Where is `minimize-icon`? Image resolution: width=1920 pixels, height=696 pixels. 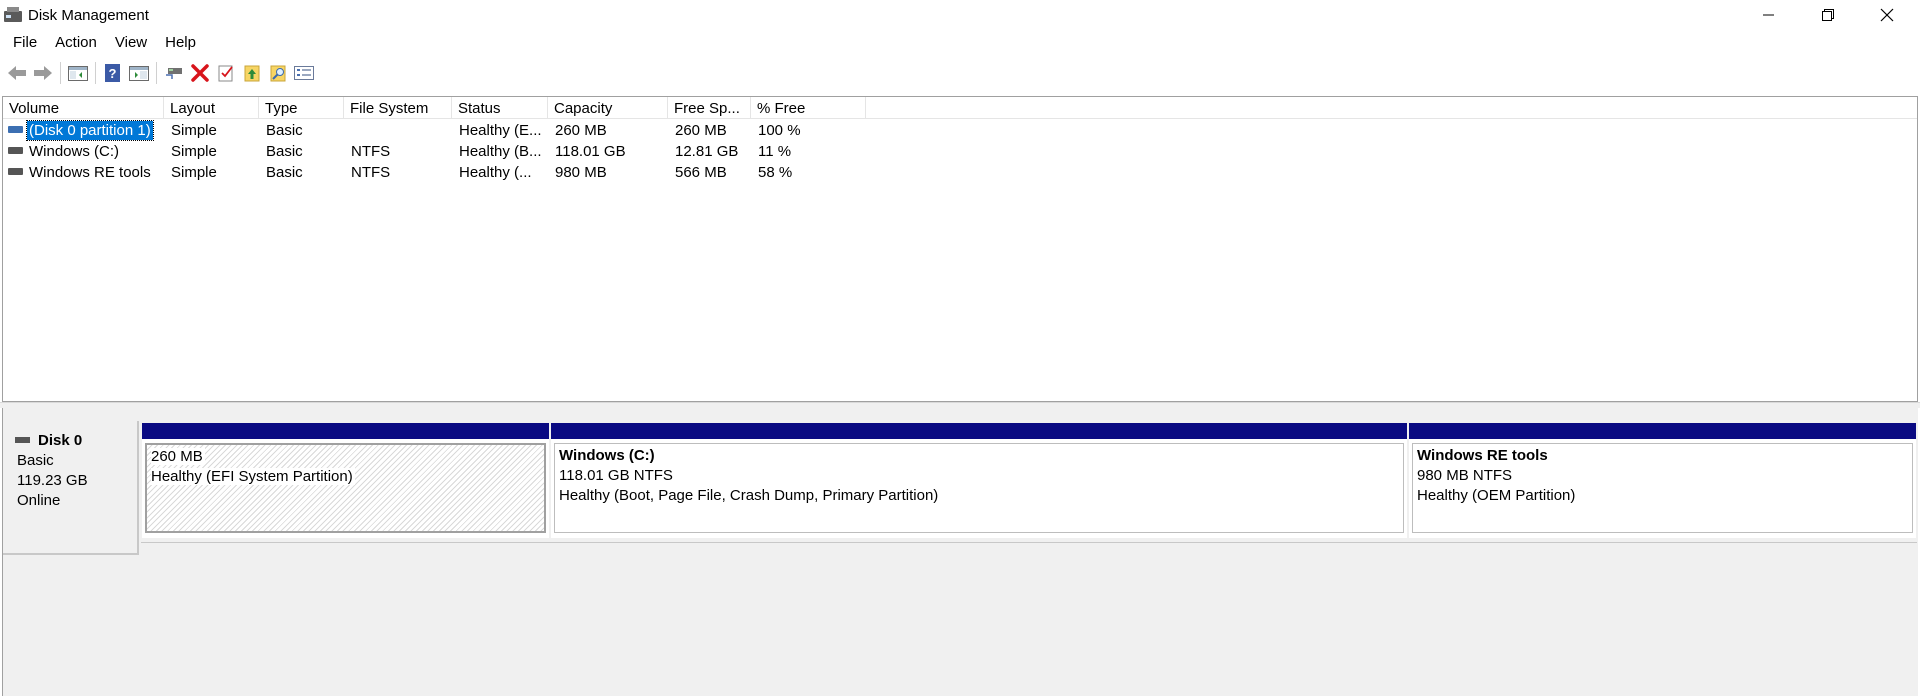 minimize-icon is located at coordinates (1768, 15).